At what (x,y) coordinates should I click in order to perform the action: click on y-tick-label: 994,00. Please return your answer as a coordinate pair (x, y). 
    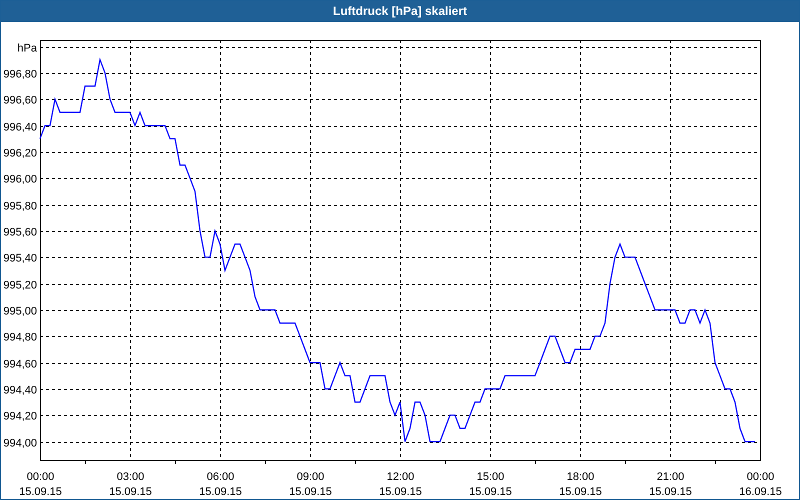
    Looking at the image, I should click on (20, 444).